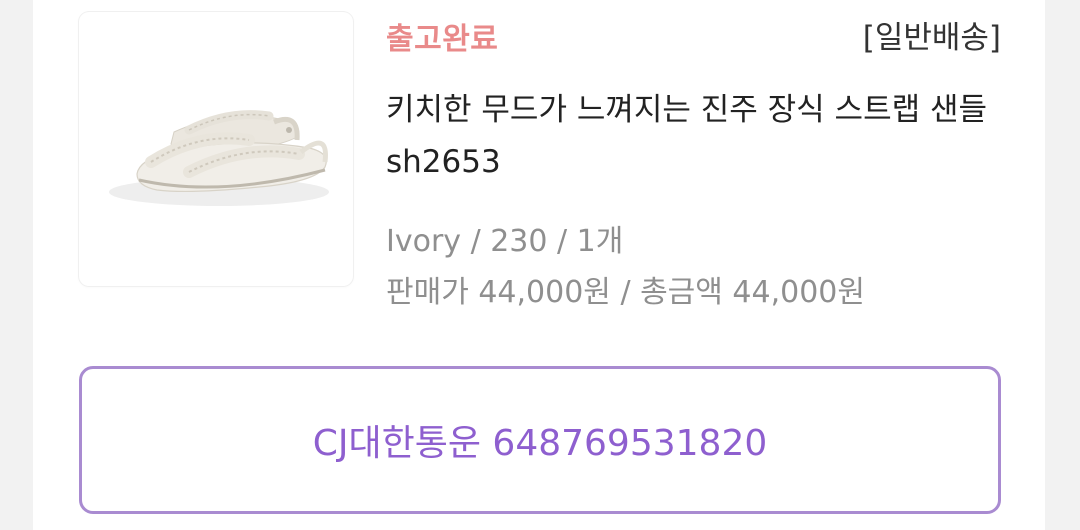 This screenshot has height=530, width=1080. Describe the element at coordinates (442, 39) in the screenshot. I see `order-status: 출고완료` at that location.